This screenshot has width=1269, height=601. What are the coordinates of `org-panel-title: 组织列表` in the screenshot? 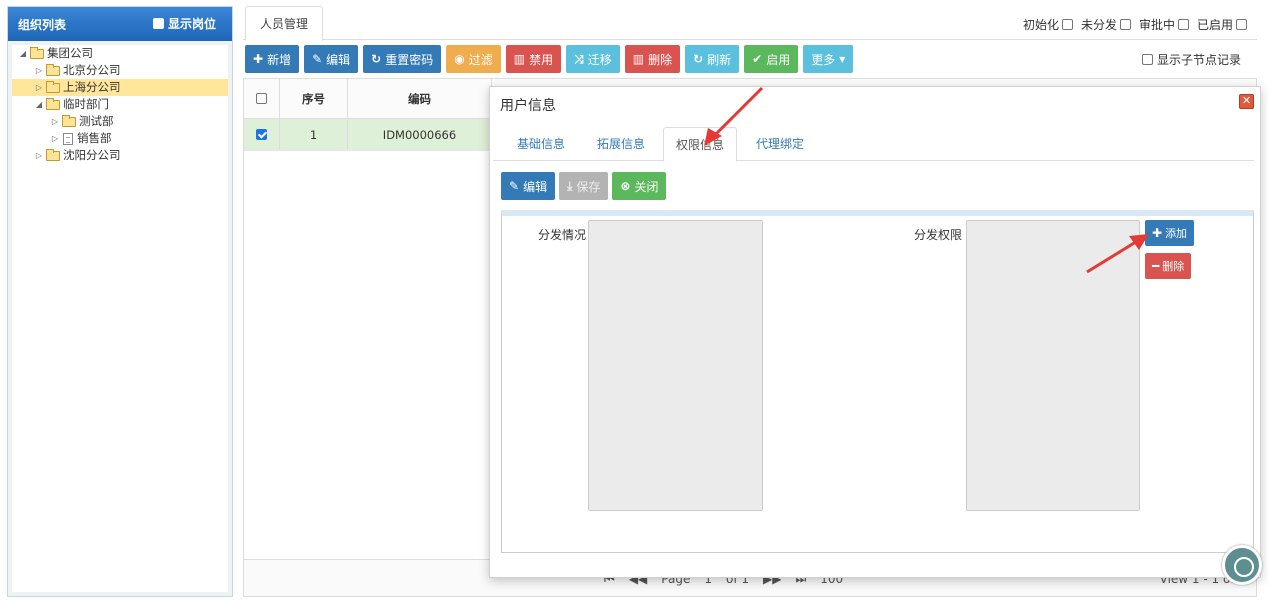 It's located at (42, 24).